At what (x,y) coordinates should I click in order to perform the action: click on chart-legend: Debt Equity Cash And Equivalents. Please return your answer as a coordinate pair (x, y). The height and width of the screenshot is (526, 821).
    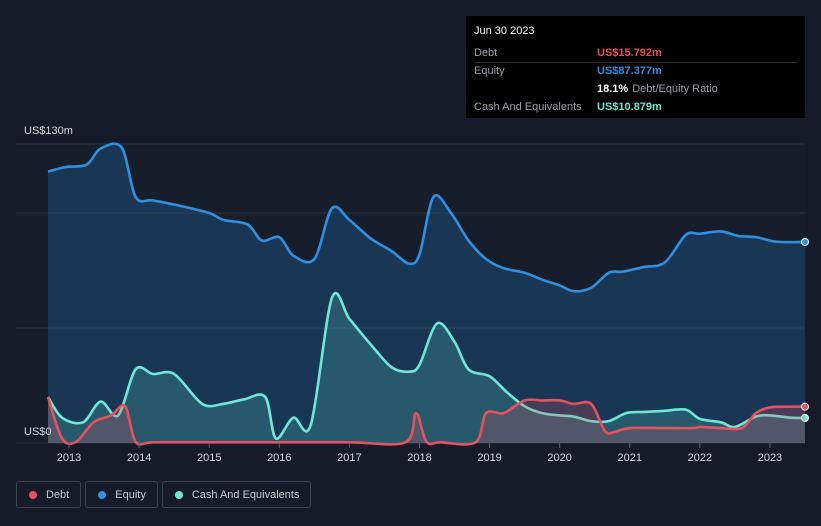
    Looking at the image, I should click on (164, 495).